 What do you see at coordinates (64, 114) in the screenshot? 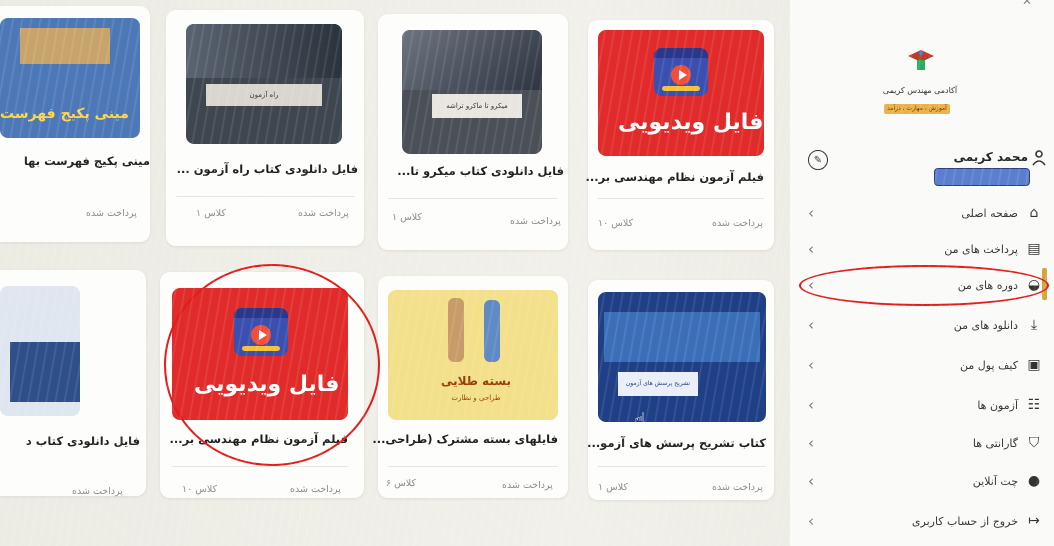
I see `thumbnail-text: مینی پکیج فهرست` at bounding box center [64, 114].